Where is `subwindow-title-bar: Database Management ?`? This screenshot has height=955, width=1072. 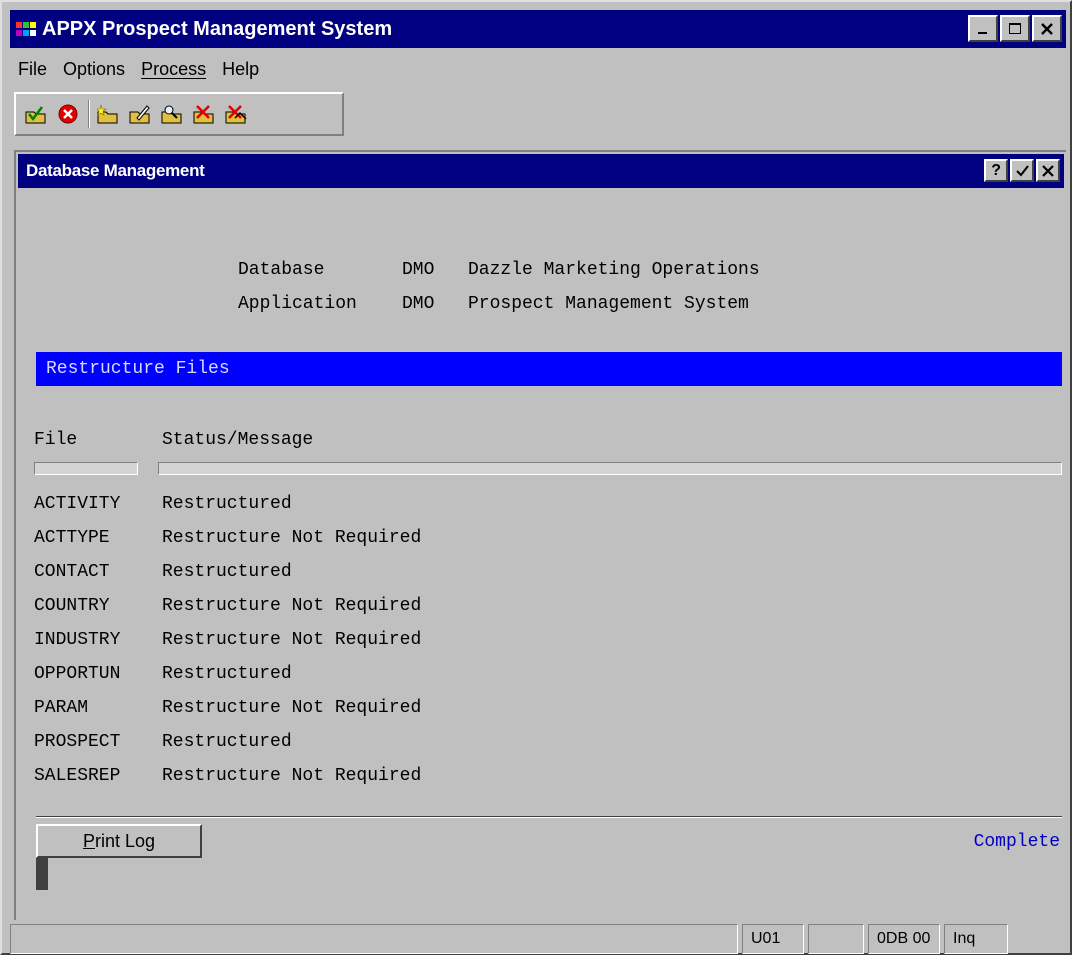 subwindow-title-bar: Database Management ? is located at coordinates (541, 171).